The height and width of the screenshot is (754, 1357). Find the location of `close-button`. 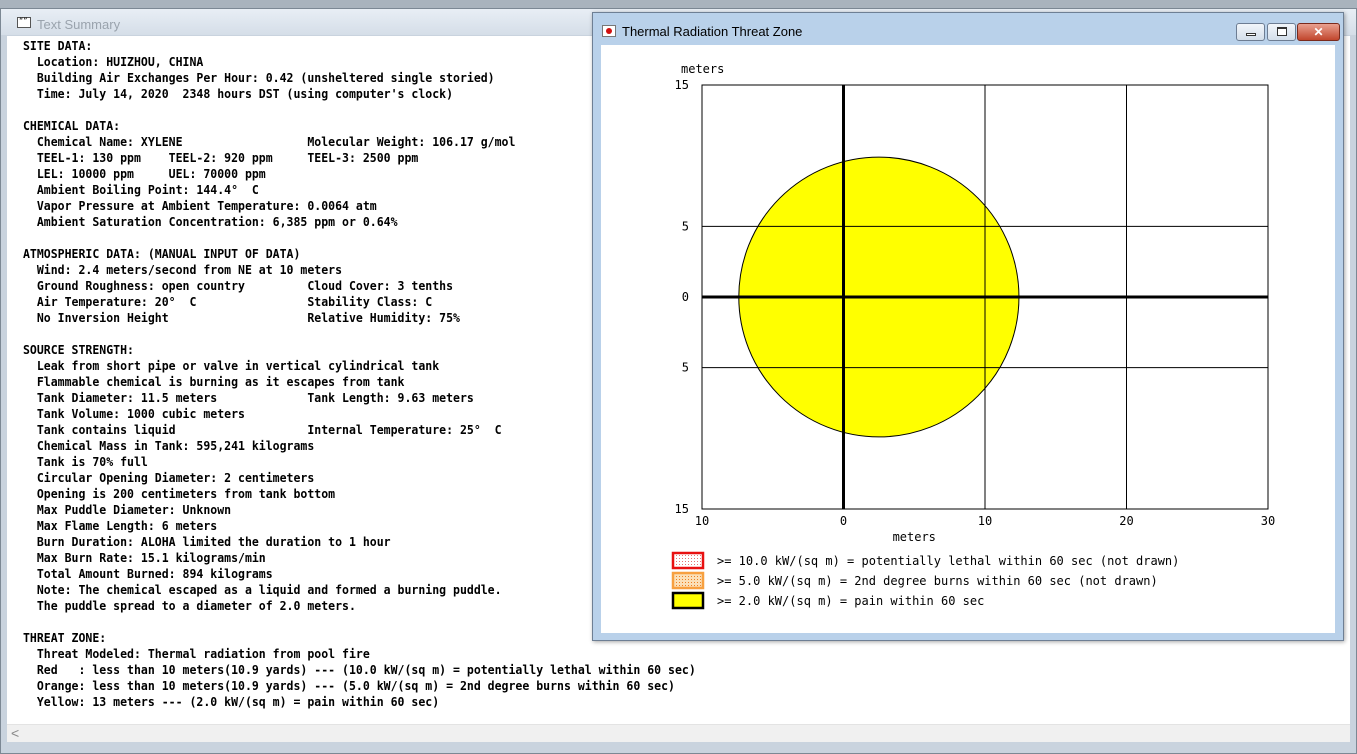

close-button is located at coordinates (1318, 32).